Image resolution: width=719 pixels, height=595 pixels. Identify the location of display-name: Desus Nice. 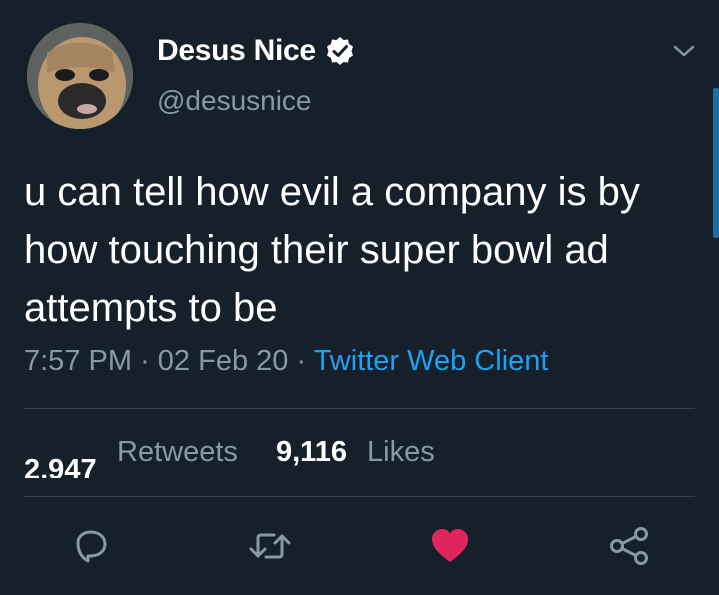
(236, 51).